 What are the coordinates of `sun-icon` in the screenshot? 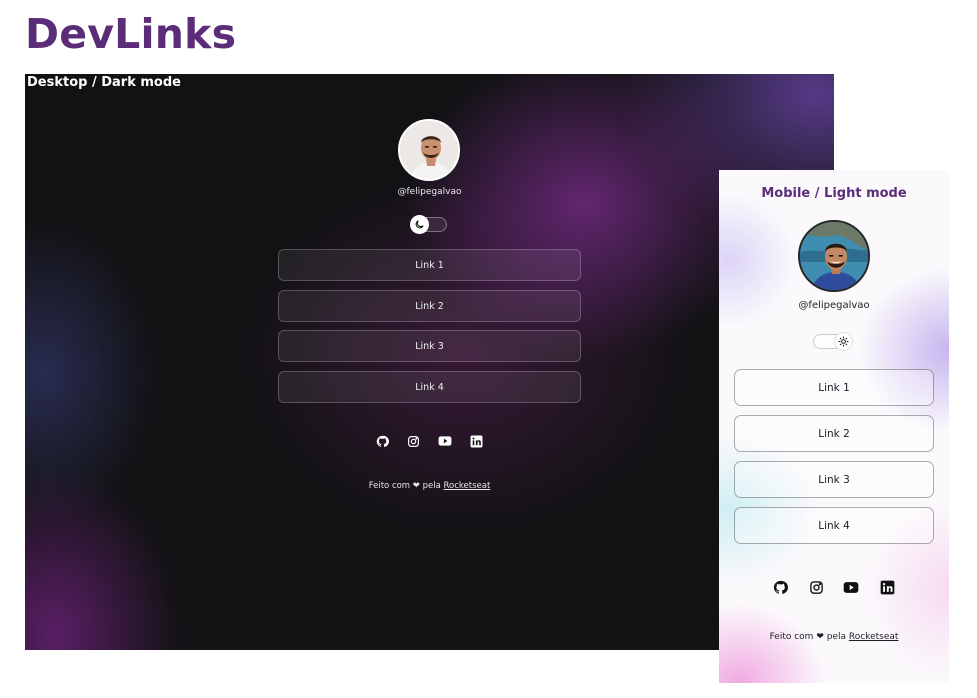 It's located at (843, 341).